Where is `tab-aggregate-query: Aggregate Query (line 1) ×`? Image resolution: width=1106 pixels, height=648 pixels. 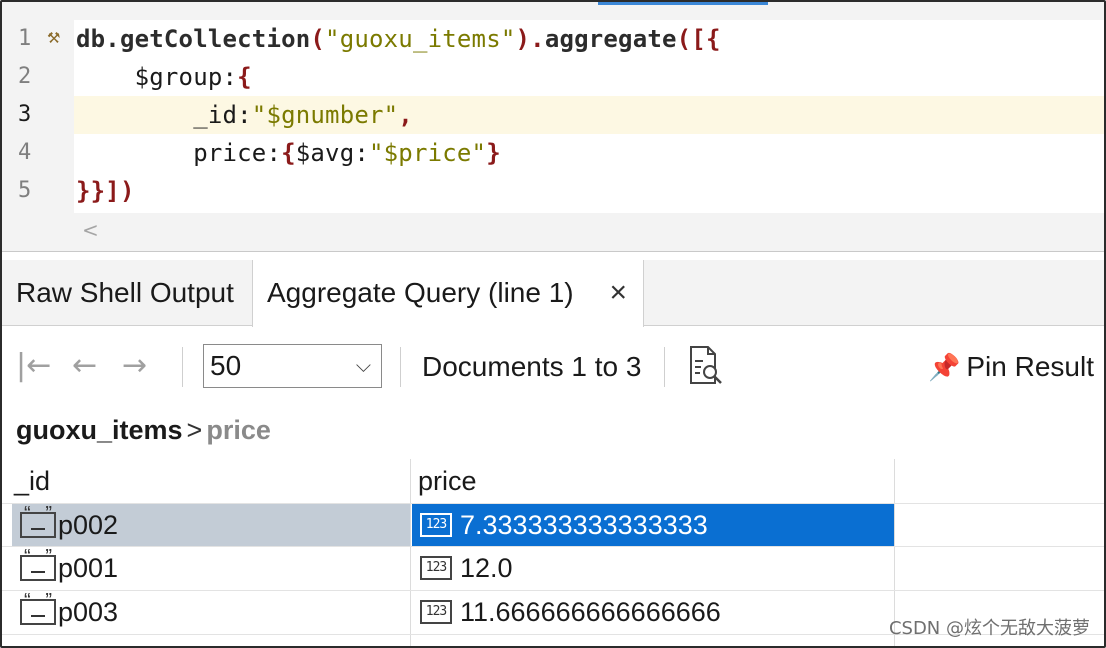 tab-aggregate-query: Aggregate Query (line 1) × is located at coordinates (448, 293).